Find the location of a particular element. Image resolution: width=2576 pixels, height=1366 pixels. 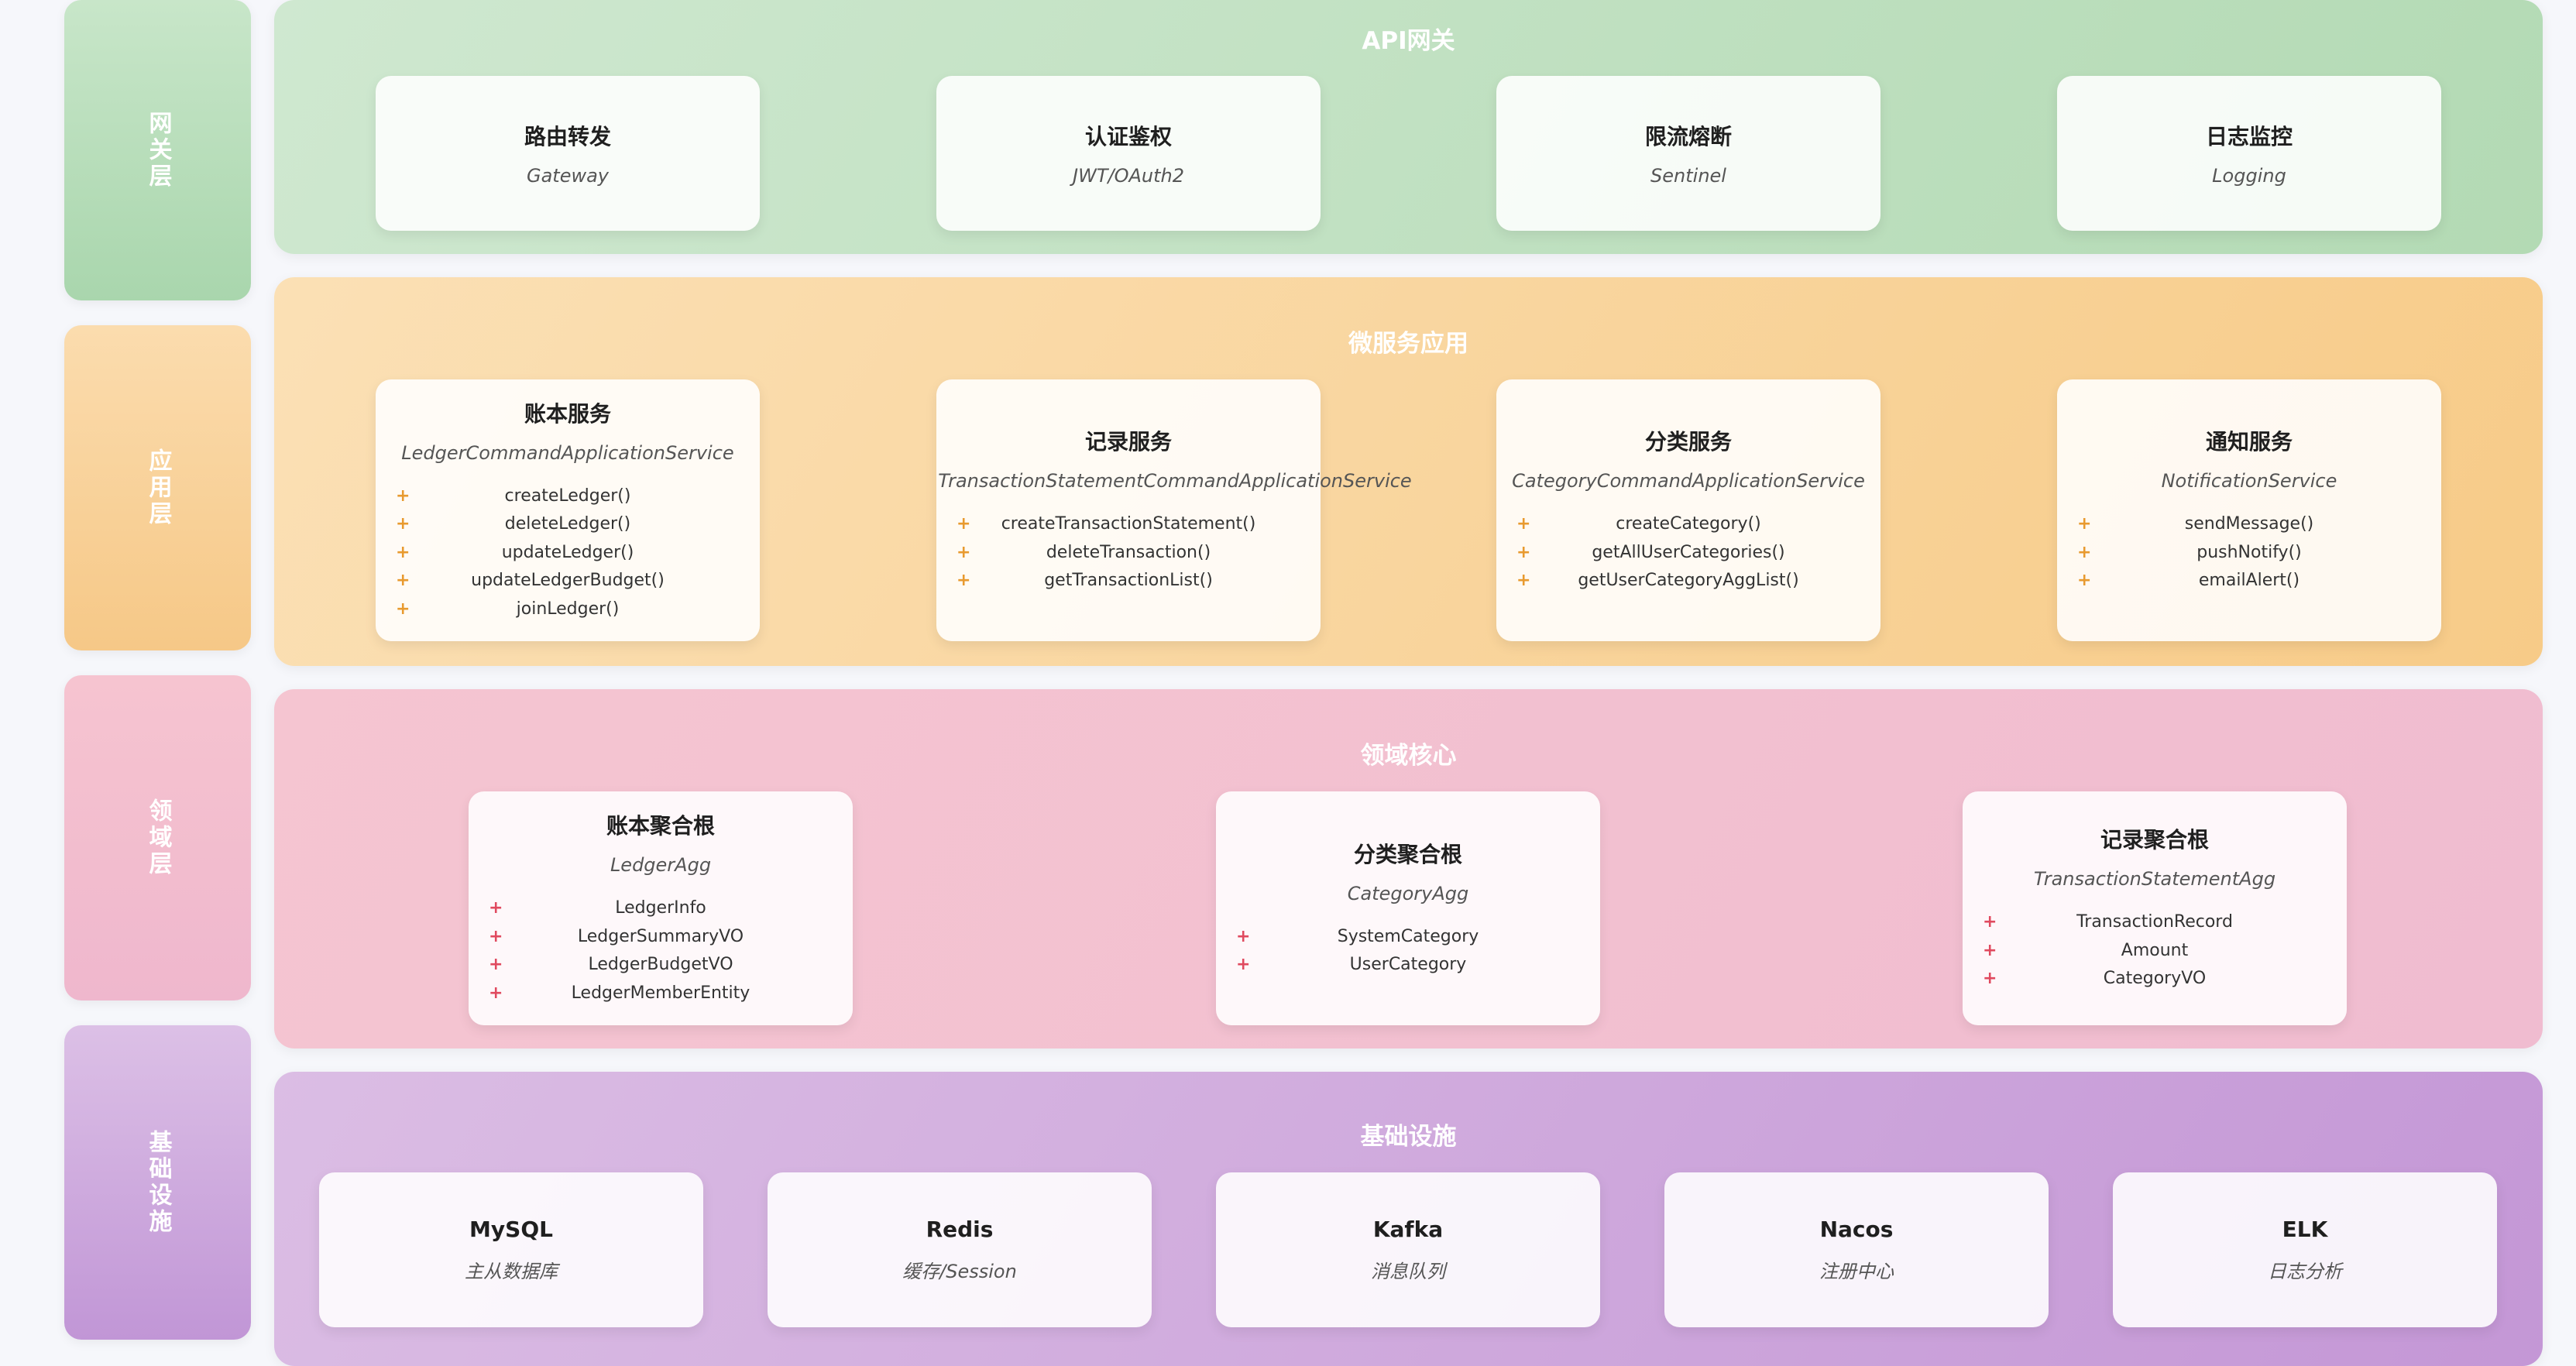

list-item: + getTransactionList() is located at coordinates (1128, 581).